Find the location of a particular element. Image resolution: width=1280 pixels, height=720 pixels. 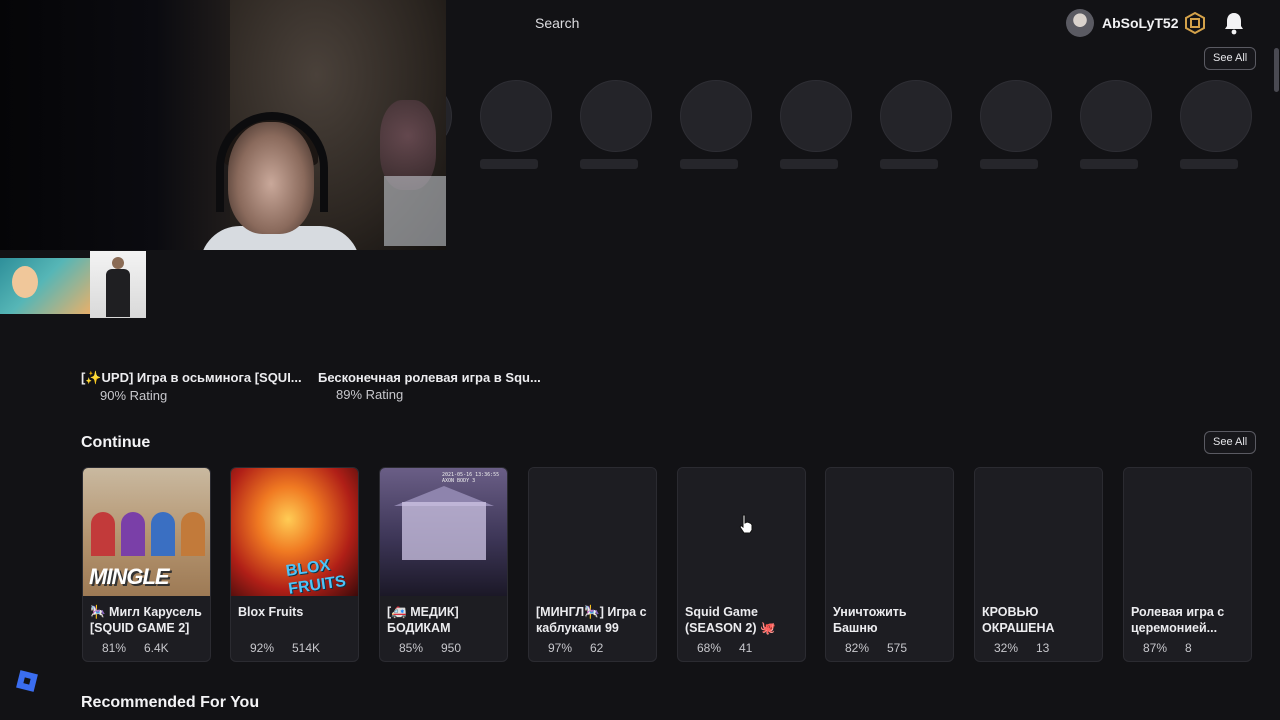

avatar is located at coordinates (1080, 23).